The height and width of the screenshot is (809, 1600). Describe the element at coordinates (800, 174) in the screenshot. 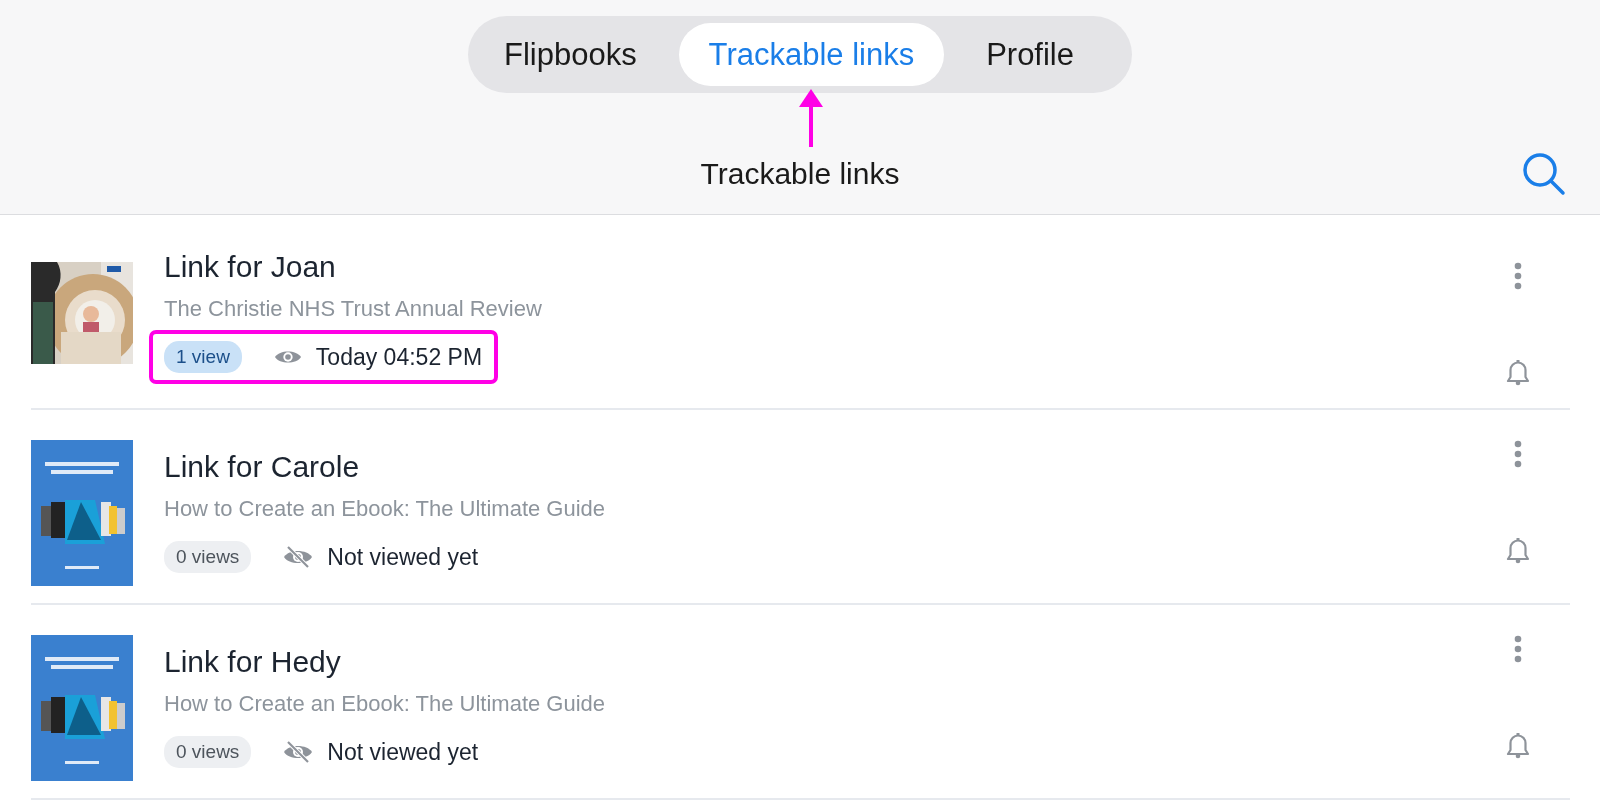

I see `page-title: Trackable links` at that location.